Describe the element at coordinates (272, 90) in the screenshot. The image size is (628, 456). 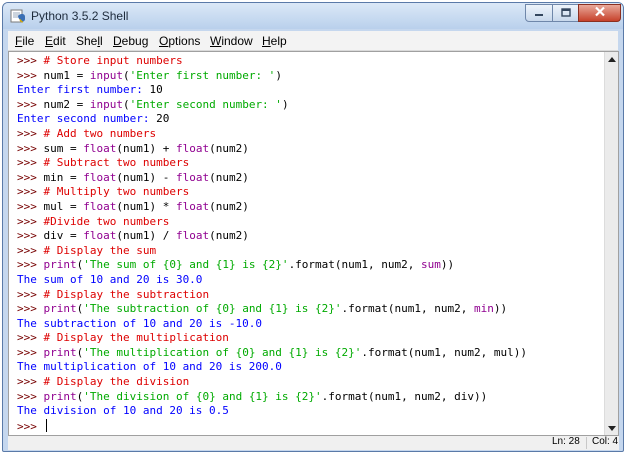
I see `shell-line: Enter first number: 10` at that location.